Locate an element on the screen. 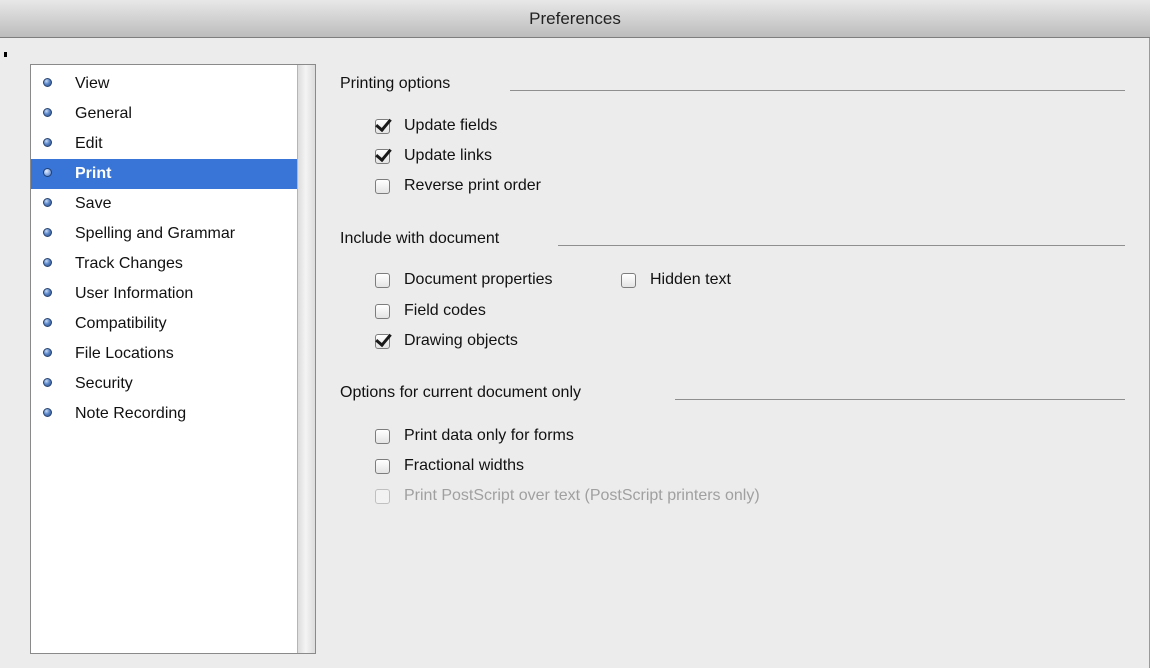 Image resolution: width=1150 pixels, height=668 pixels. window-titlebar: Preferences is located at coordinates (575, 19).